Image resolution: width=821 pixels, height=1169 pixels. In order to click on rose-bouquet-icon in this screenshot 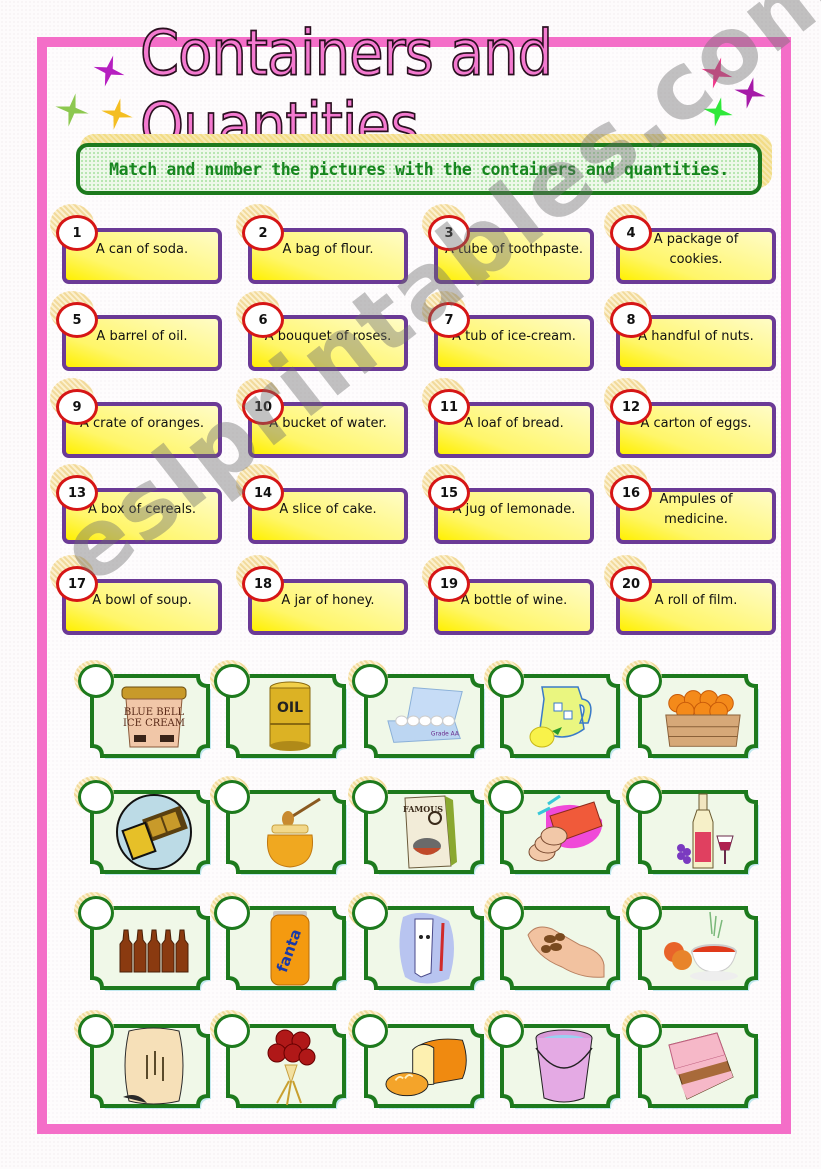, I will do `click(290, 1067)`.